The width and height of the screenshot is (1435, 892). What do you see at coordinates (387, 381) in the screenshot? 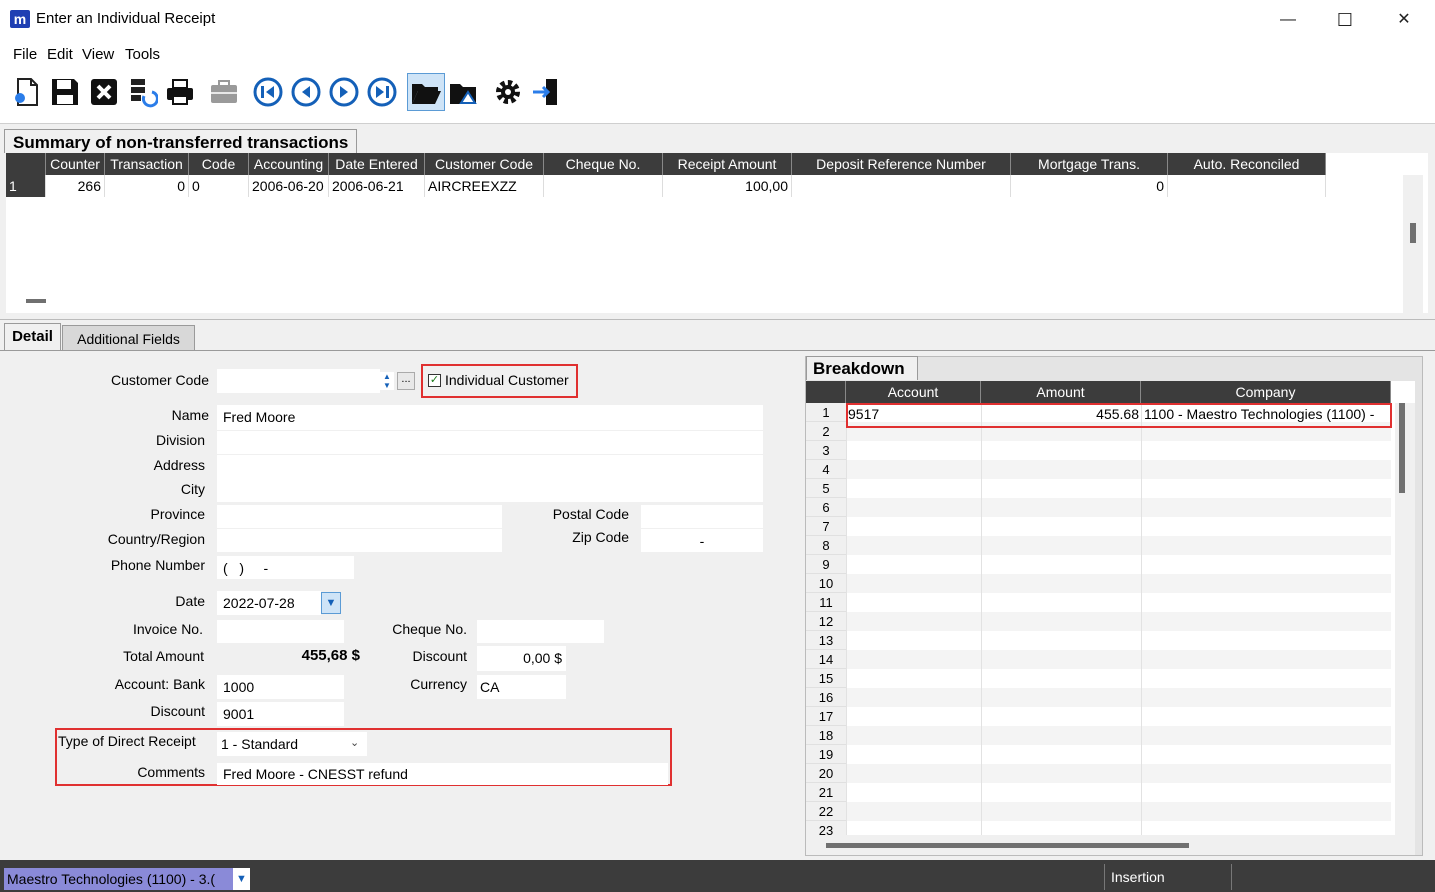
I see `customer-code-spinner: ▲ ▼` at bounding box center [387, 381].